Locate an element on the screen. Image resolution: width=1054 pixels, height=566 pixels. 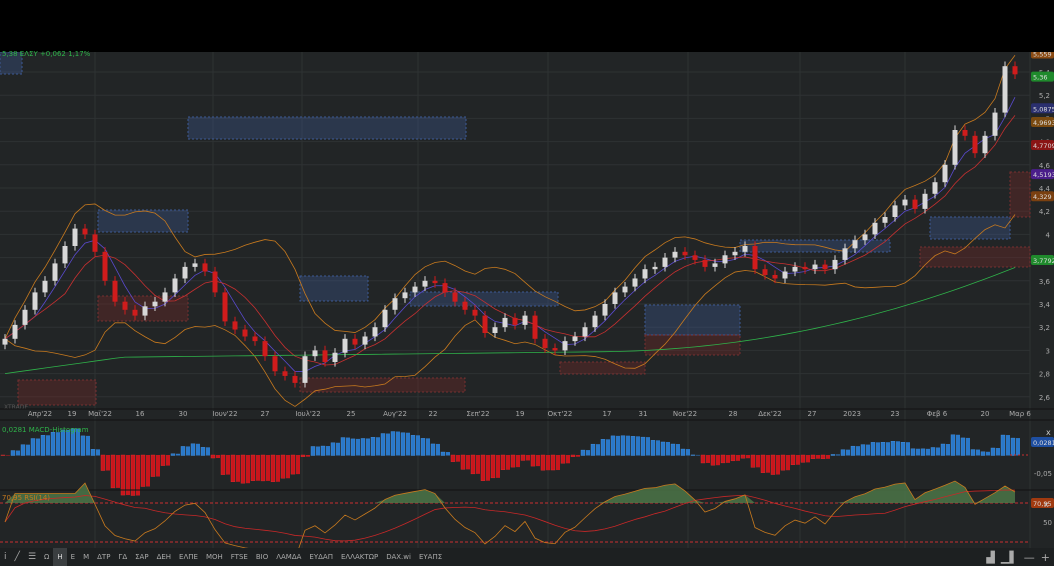
watermark: XTRADE is located at coordinates (16, 407).